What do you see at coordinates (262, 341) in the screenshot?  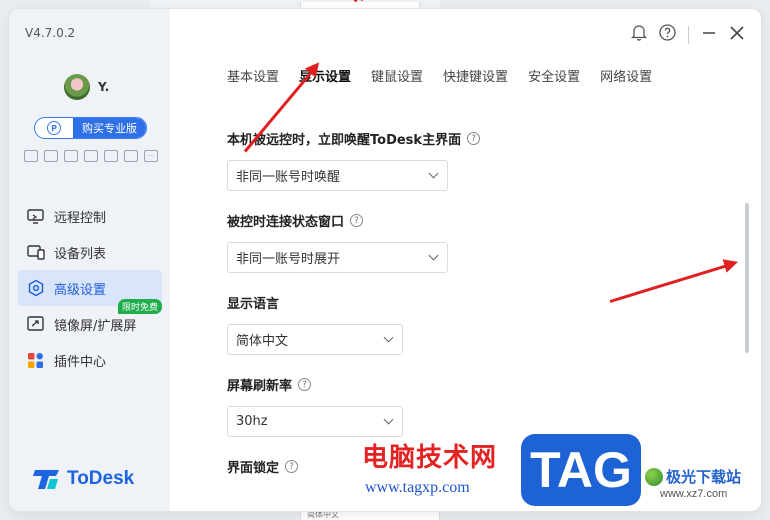 I see `dropdown-value: 简体中文` at bounding box center [262, 341].